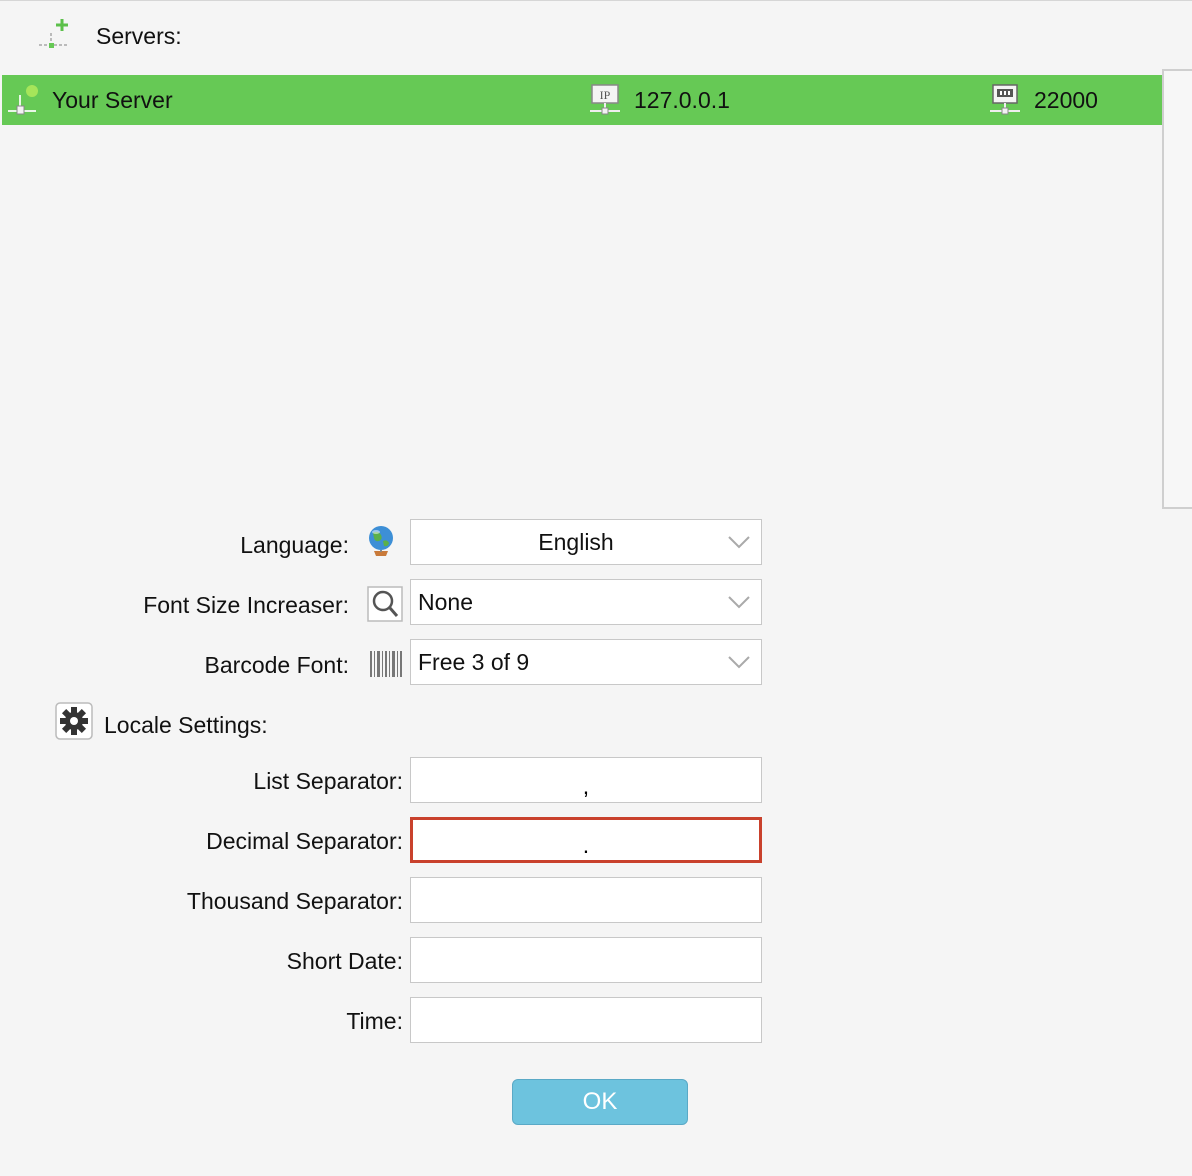 Image resolution: width=1192 pixels, height=1176 pixels. Describe the element at coordinates (586, 840) in the screenshot. I see `decimal-separator-input` at that location.